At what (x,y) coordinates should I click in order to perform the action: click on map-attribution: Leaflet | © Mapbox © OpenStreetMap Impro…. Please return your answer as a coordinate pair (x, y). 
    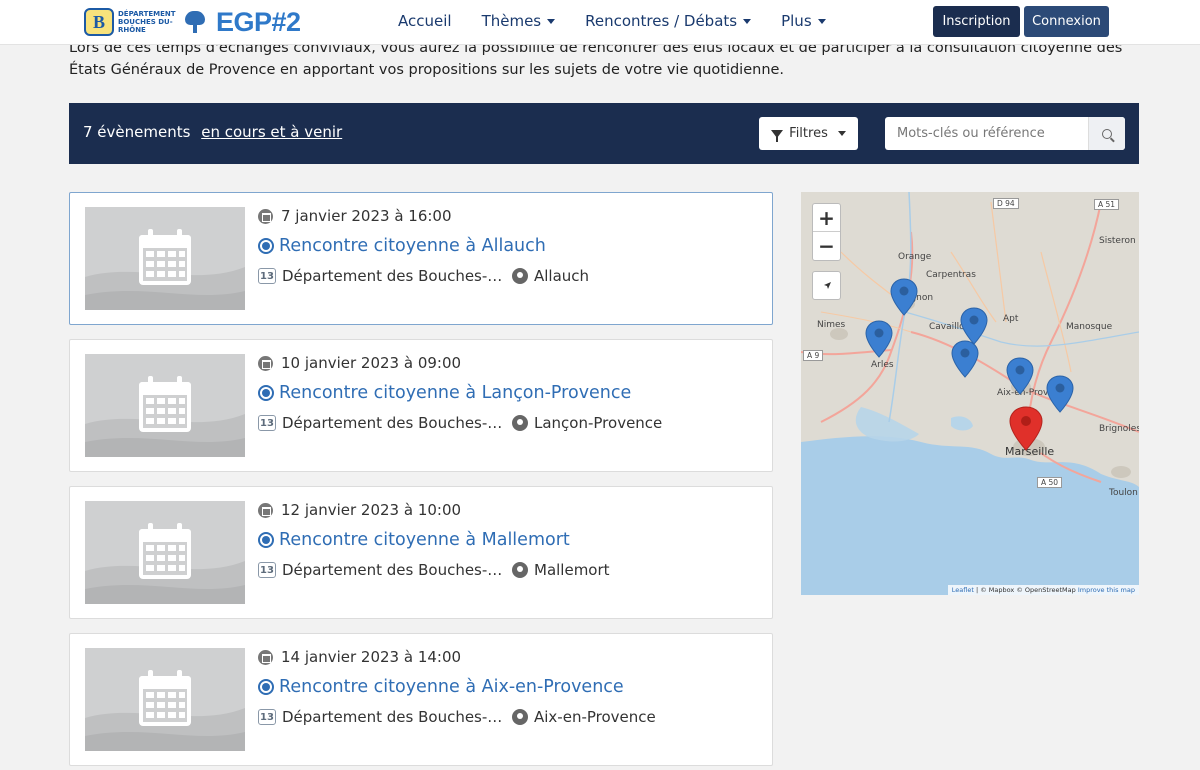
    Looking at the image, I should click on (1043, 590).